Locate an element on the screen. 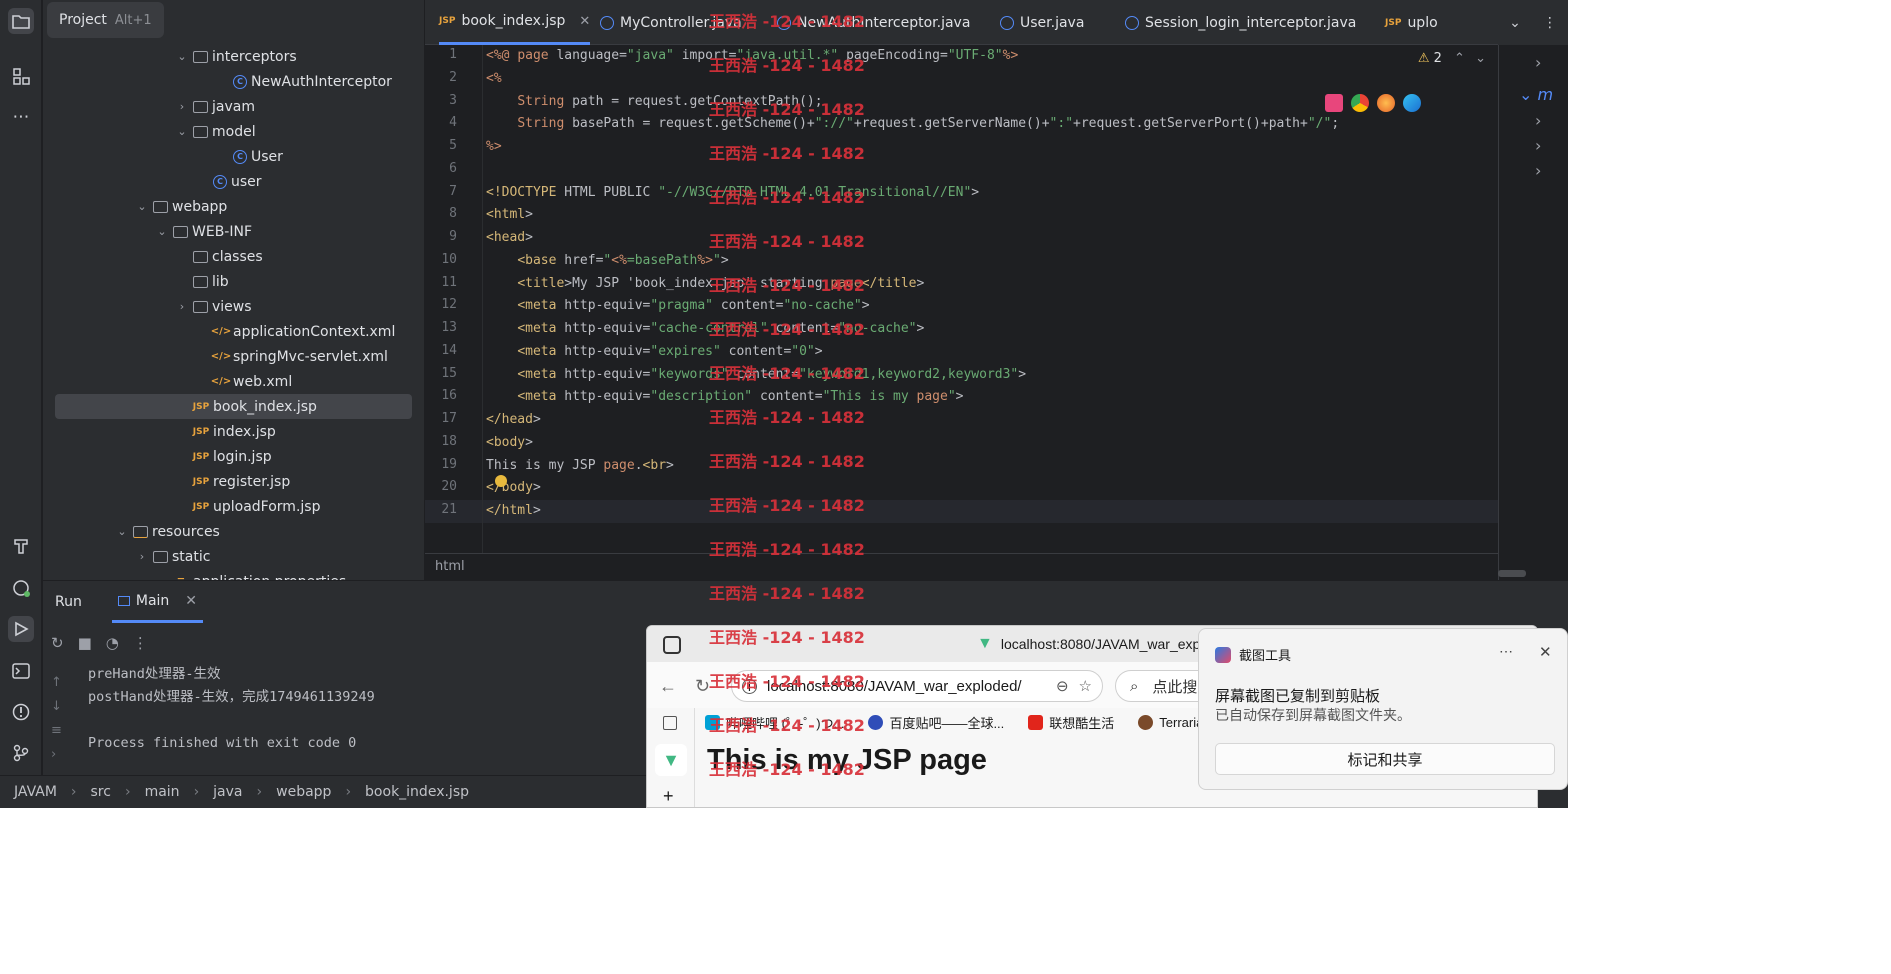 The height and width of the screenshot is (974, 1891). tree-item-label: uploadForm.jsp is located at coordinates (267, 506).